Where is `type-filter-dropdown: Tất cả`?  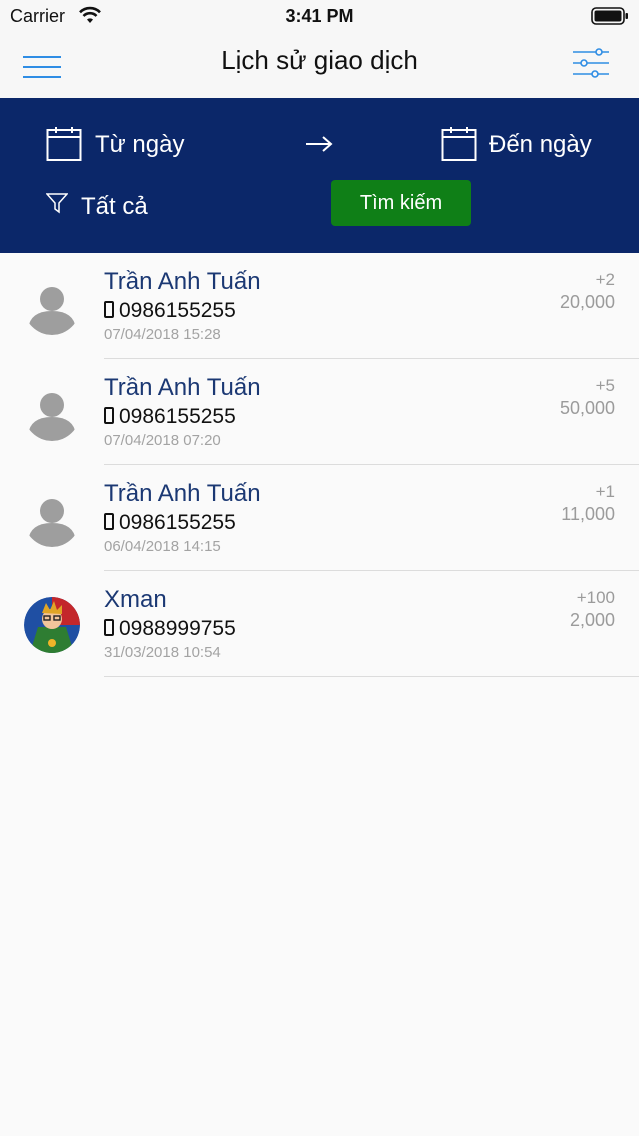 type-filter-dropdown: Tất cả is located at coordinates (126, 208).